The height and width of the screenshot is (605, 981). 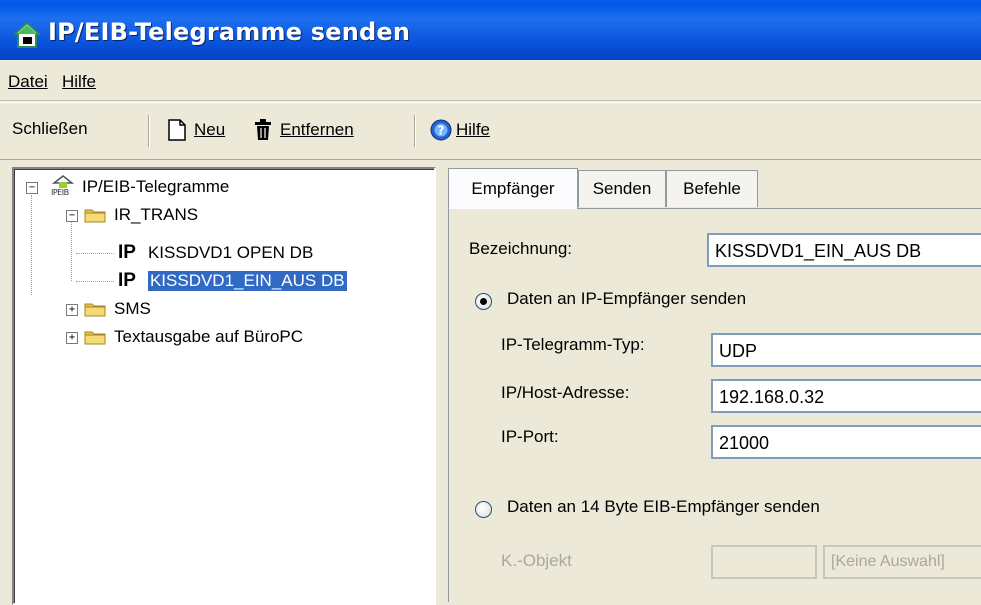 I want to click on tab-senden-label: Senden, so click(x=622, y=188).